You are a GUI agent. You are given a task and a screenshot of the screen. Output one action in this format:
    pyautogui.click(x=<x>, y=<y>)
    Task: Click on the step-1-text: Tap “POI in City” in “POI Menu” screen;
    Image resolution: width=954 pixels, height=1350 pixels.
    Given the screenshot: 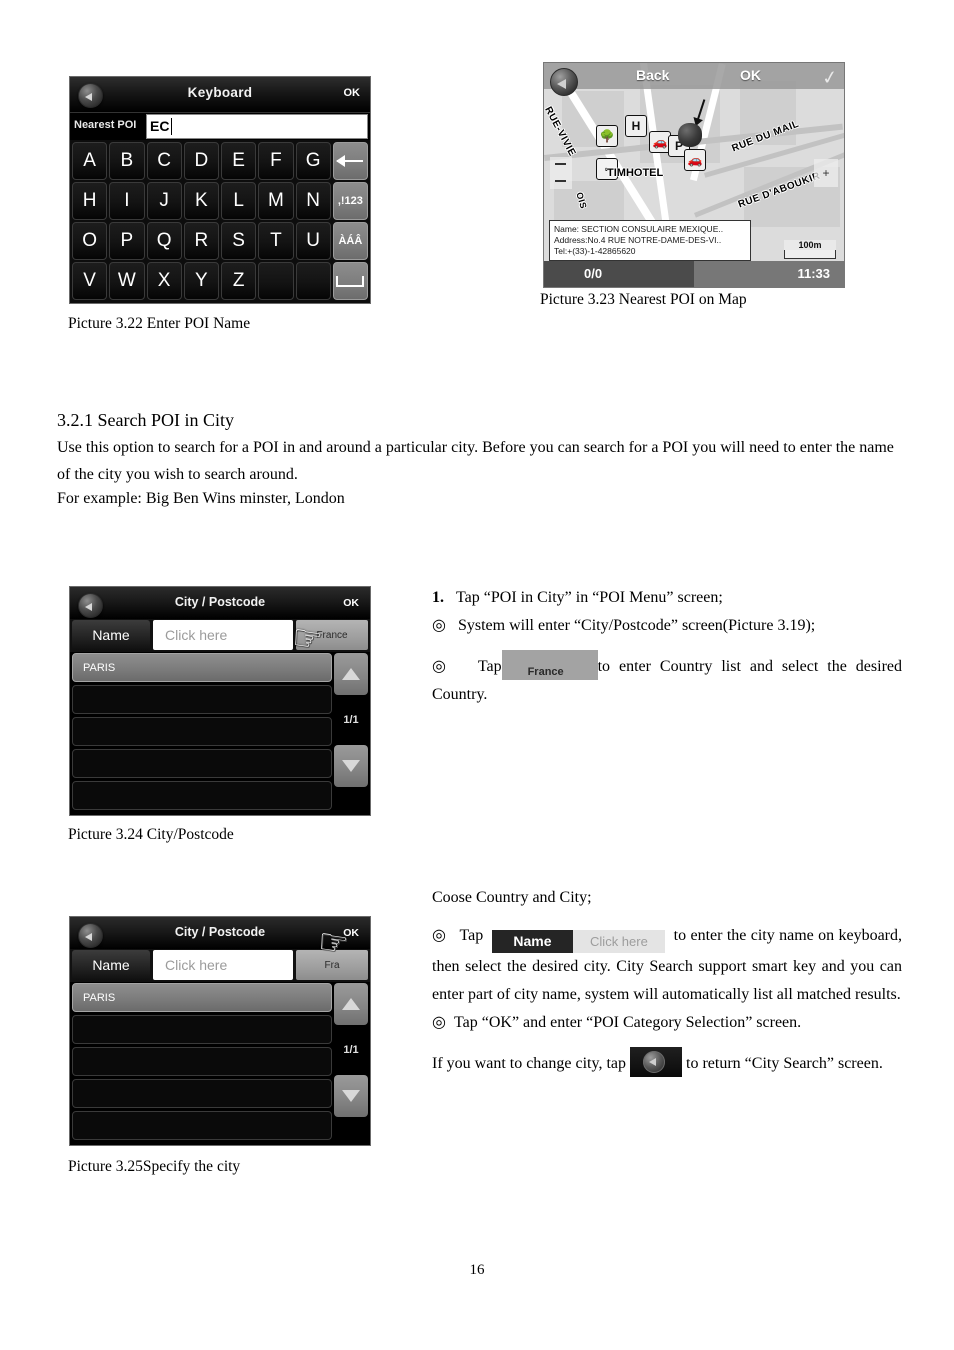 What is the action you would take?
    pyautogui.click(x=589, y=597)
    